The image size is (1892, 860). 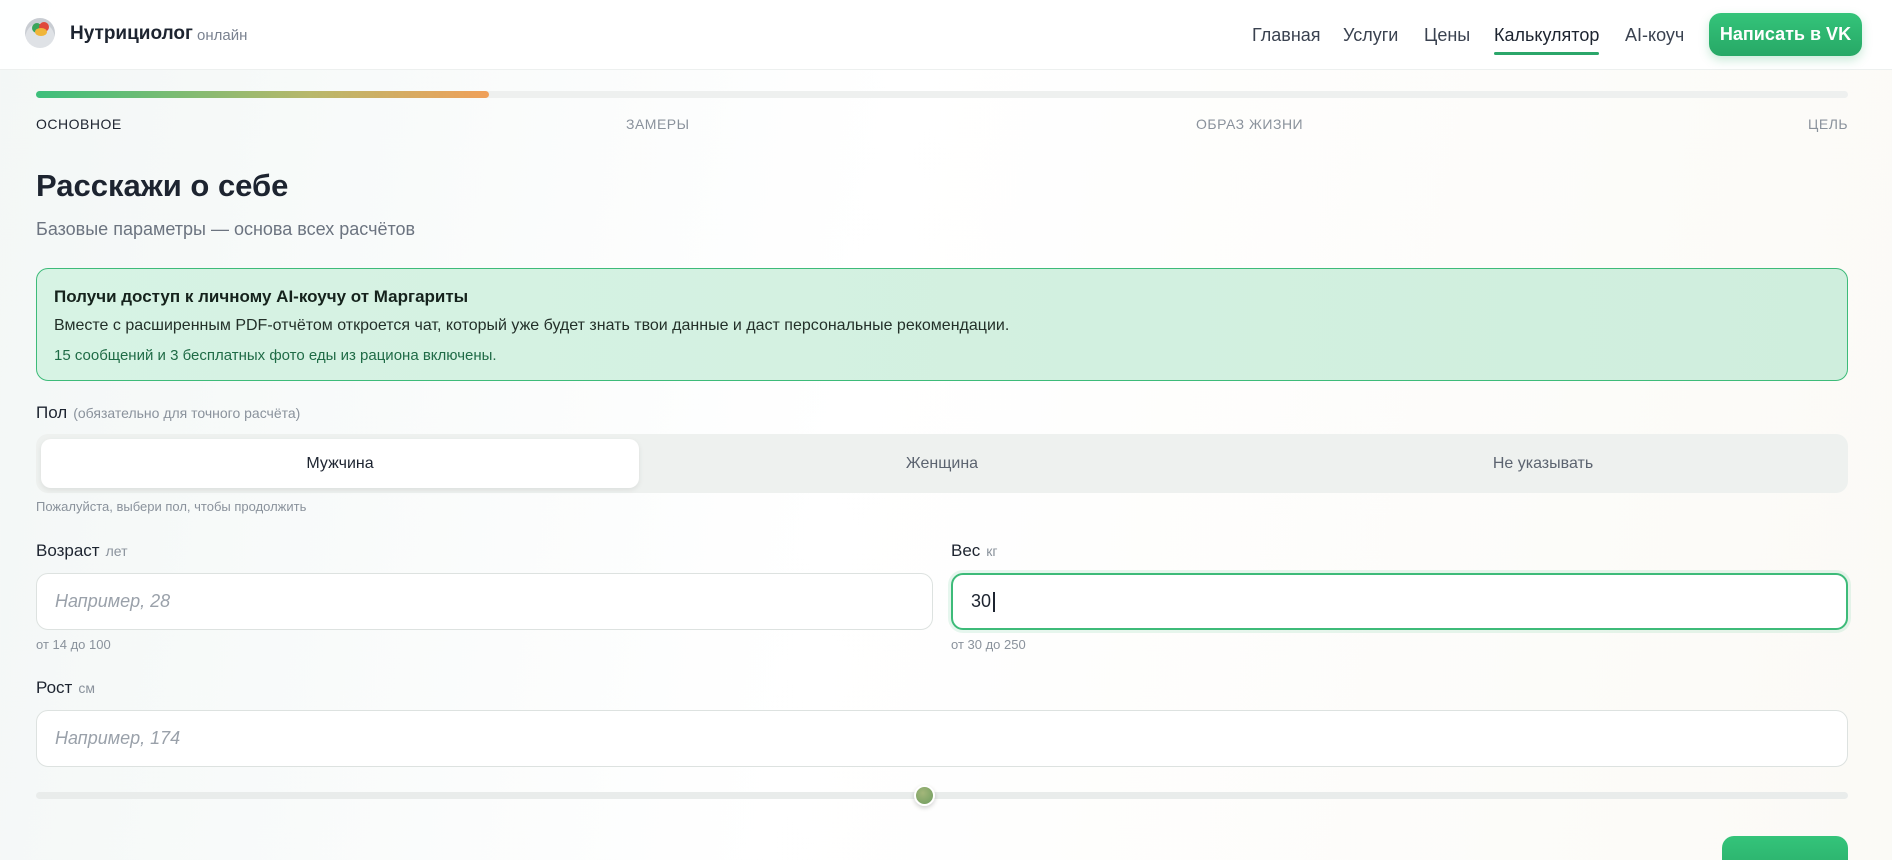 What do you see at coordinates (1785, 34) in the screenshot?
I see `write-vk-button: Написать в VK` at bounding box center [1785, 34].